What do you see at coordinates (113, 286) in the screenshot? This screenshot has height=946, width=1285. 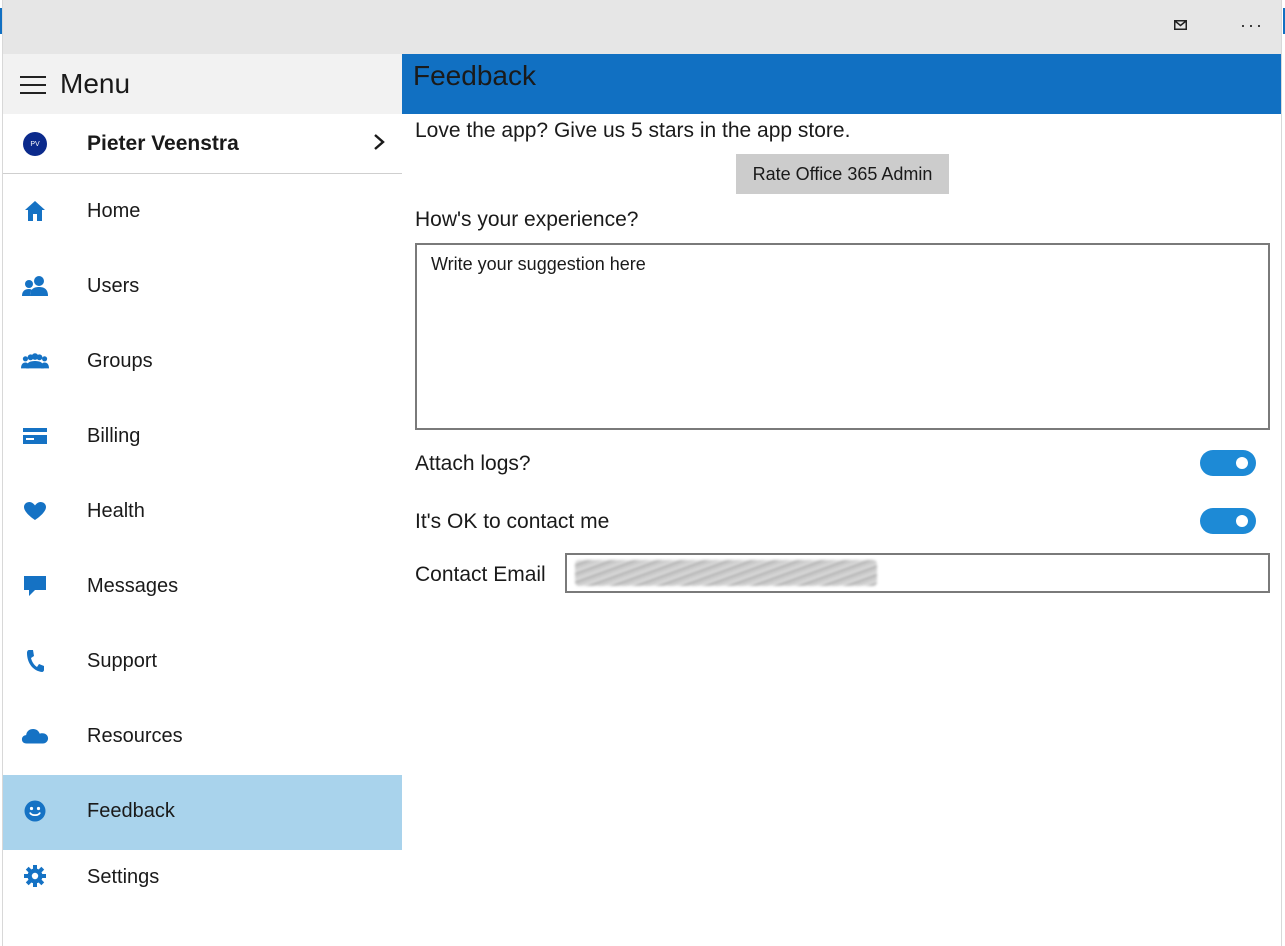 I see `sidebar-item-label: Users` at bounding box center [113, 286].